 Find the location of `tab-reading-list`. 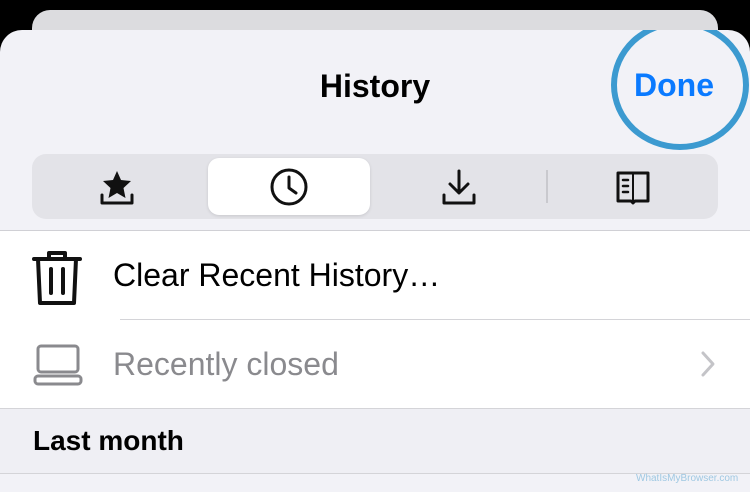

tab-reading-list is located at coordinates (633, 186).